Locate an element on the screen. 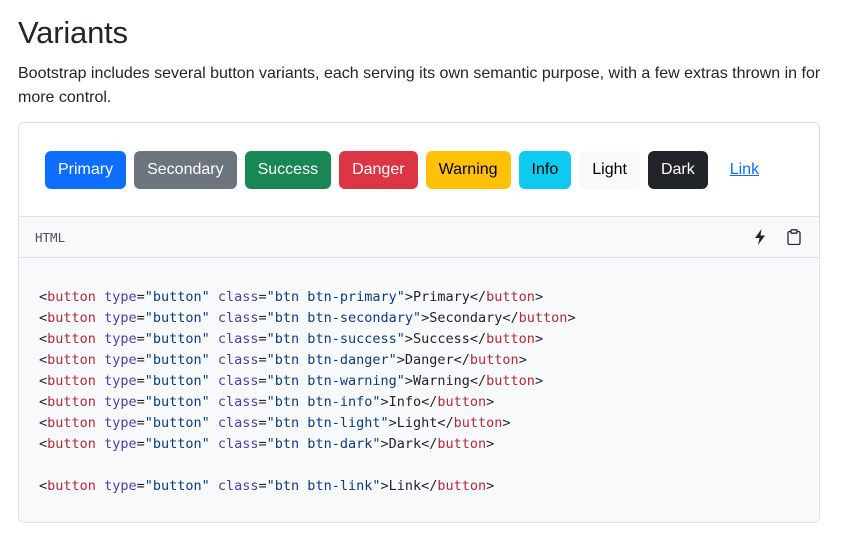  link-button: Link is located at coordinates (744, 170).